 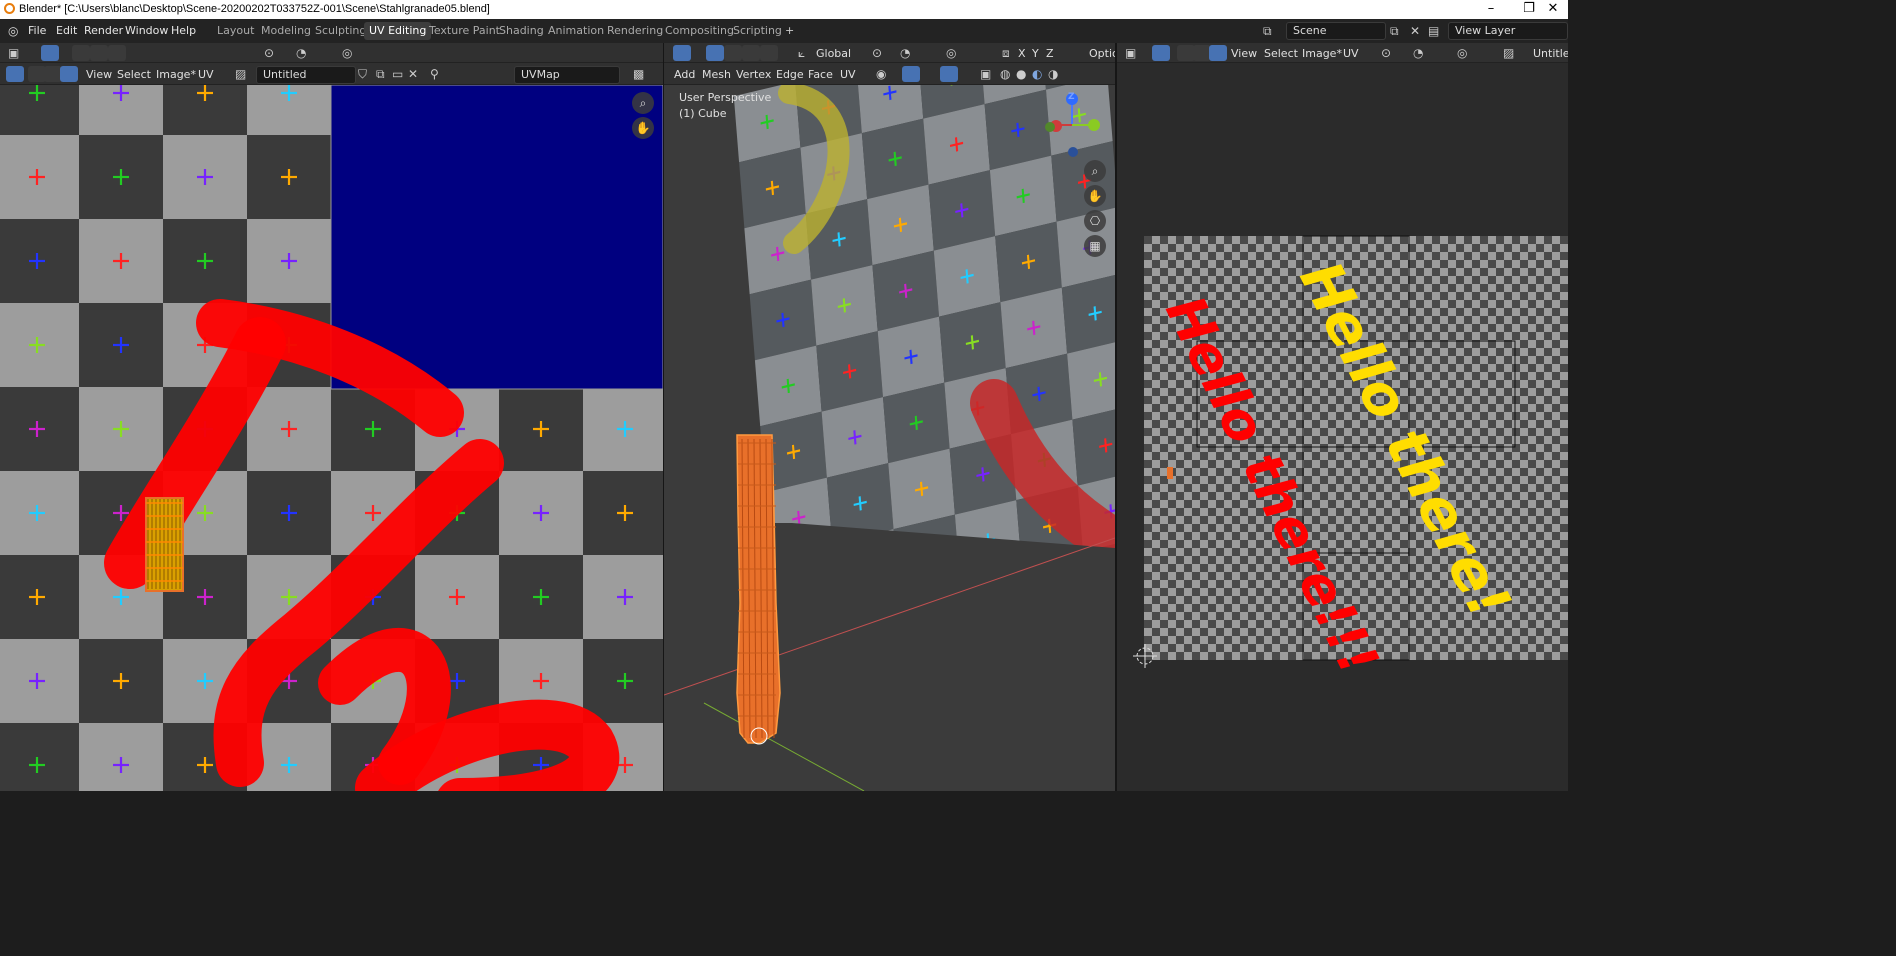 I want to click on select-box-icon, so click(x=50, y=53).